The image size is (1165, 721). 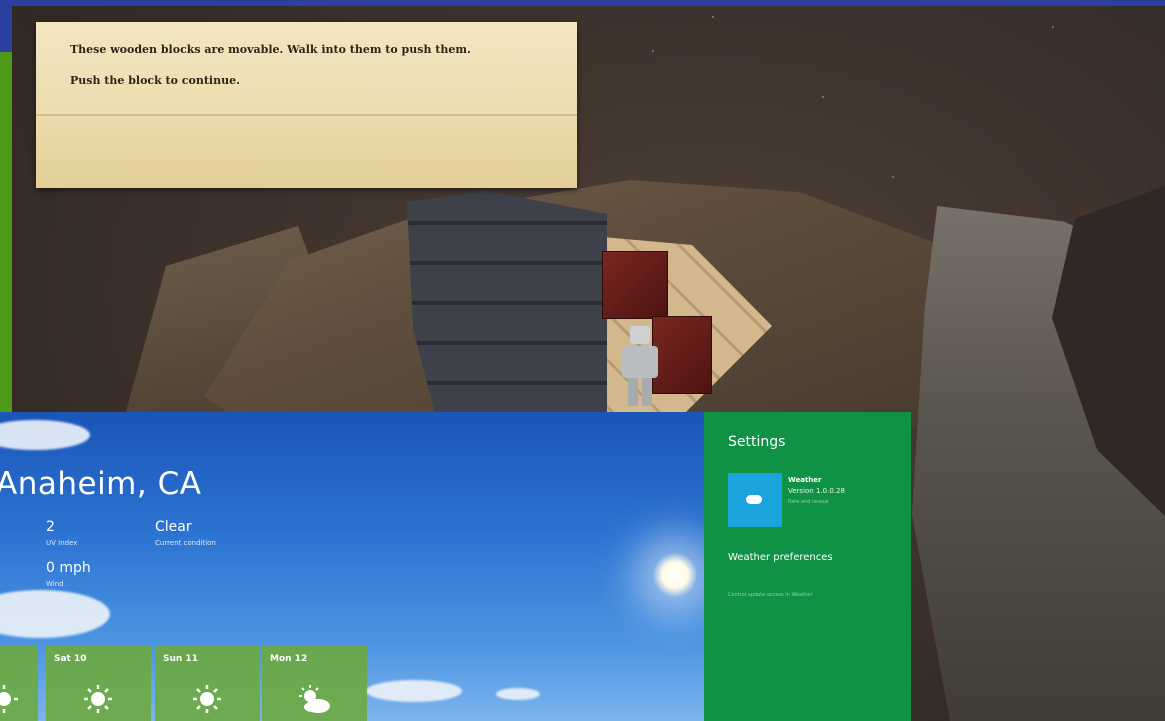 What do you see at coordinates (180, 659) in the screenshot?
I see `forecast-day-label: Sun 11` at bounding box center [180, 659].